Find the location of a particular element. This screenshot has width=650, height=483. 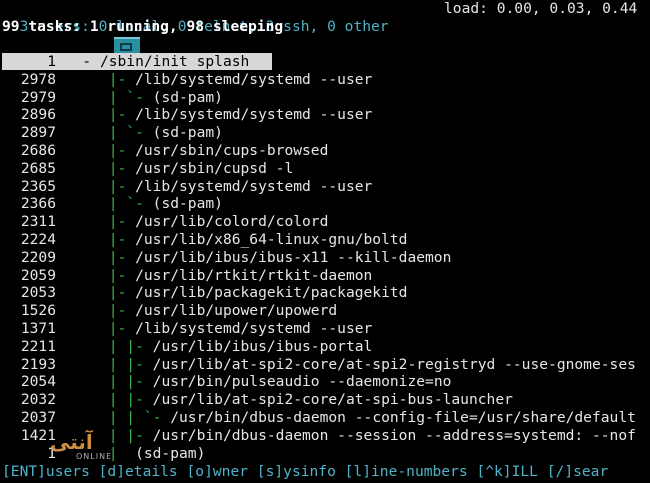

watermark-subtext: ONLINE is located at coordinates (94, 456).